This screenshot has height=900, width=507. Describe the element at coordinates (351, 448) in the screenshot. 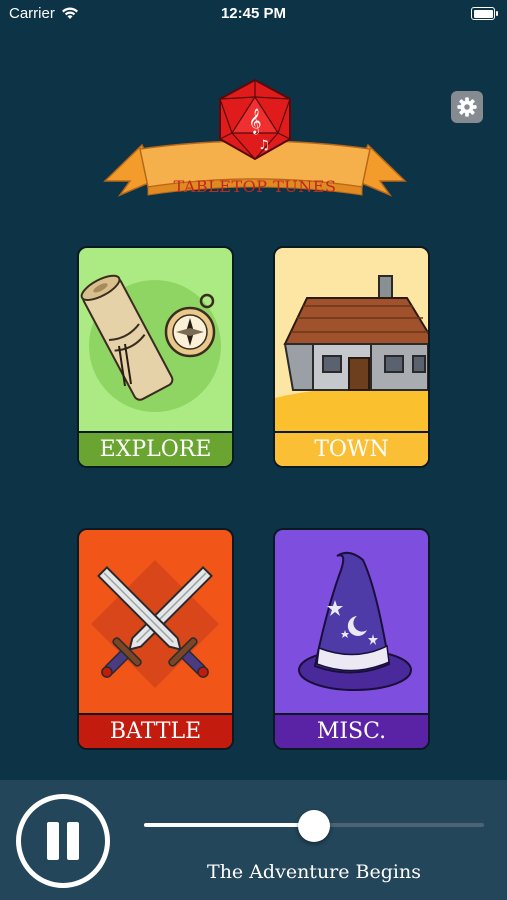

I see `town-label: TOWN` at that location.